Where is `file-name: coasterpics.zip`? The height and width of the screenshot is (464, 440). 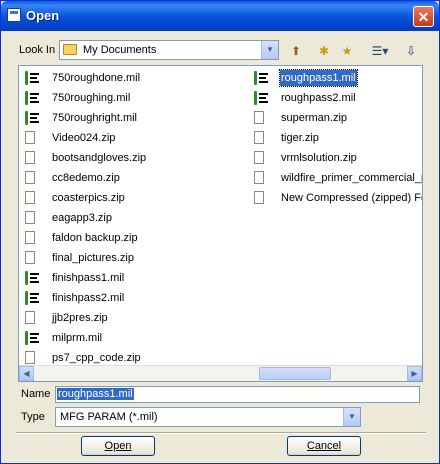 file-name: coasterpics.zip is located at coordinates (88, 198).